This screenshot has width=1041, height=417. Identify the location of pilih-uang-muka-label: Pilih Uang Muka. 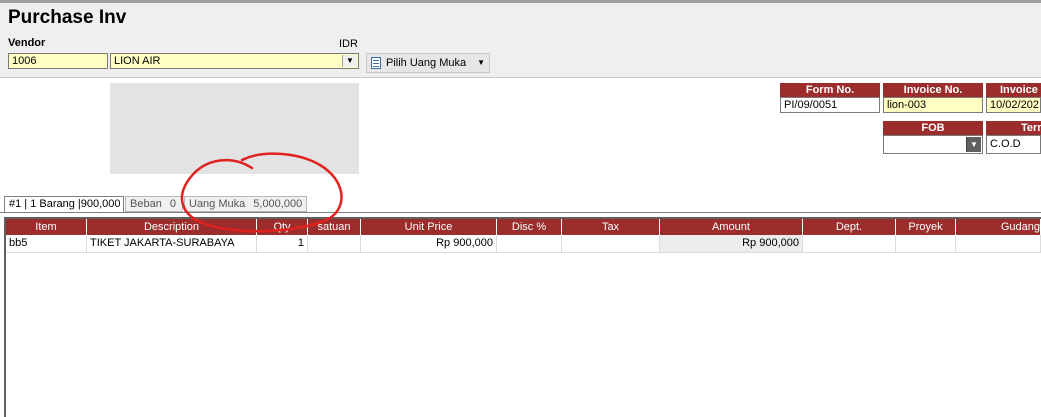
(426, 63).